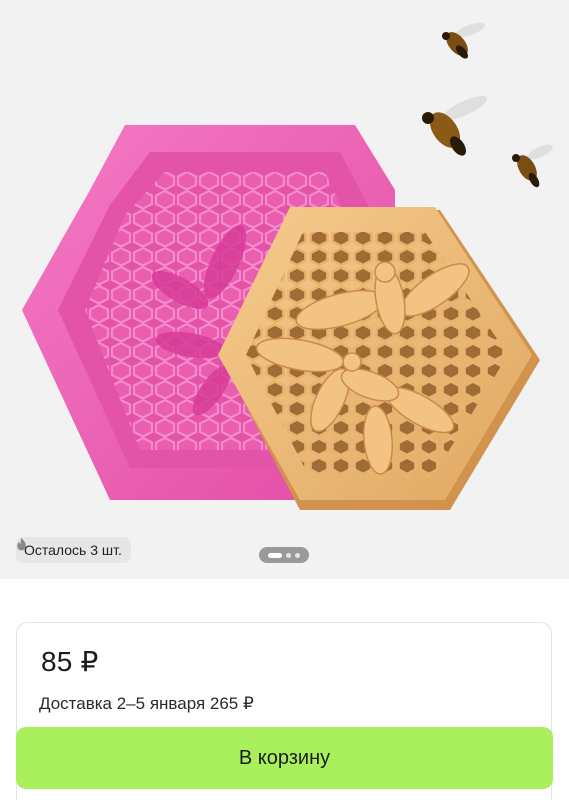 This screenshot has height=800, width=569. What do you see at coordinates (21, 544) in the screenshot?
I see `fire-icon` at bounding box center [21, 544].